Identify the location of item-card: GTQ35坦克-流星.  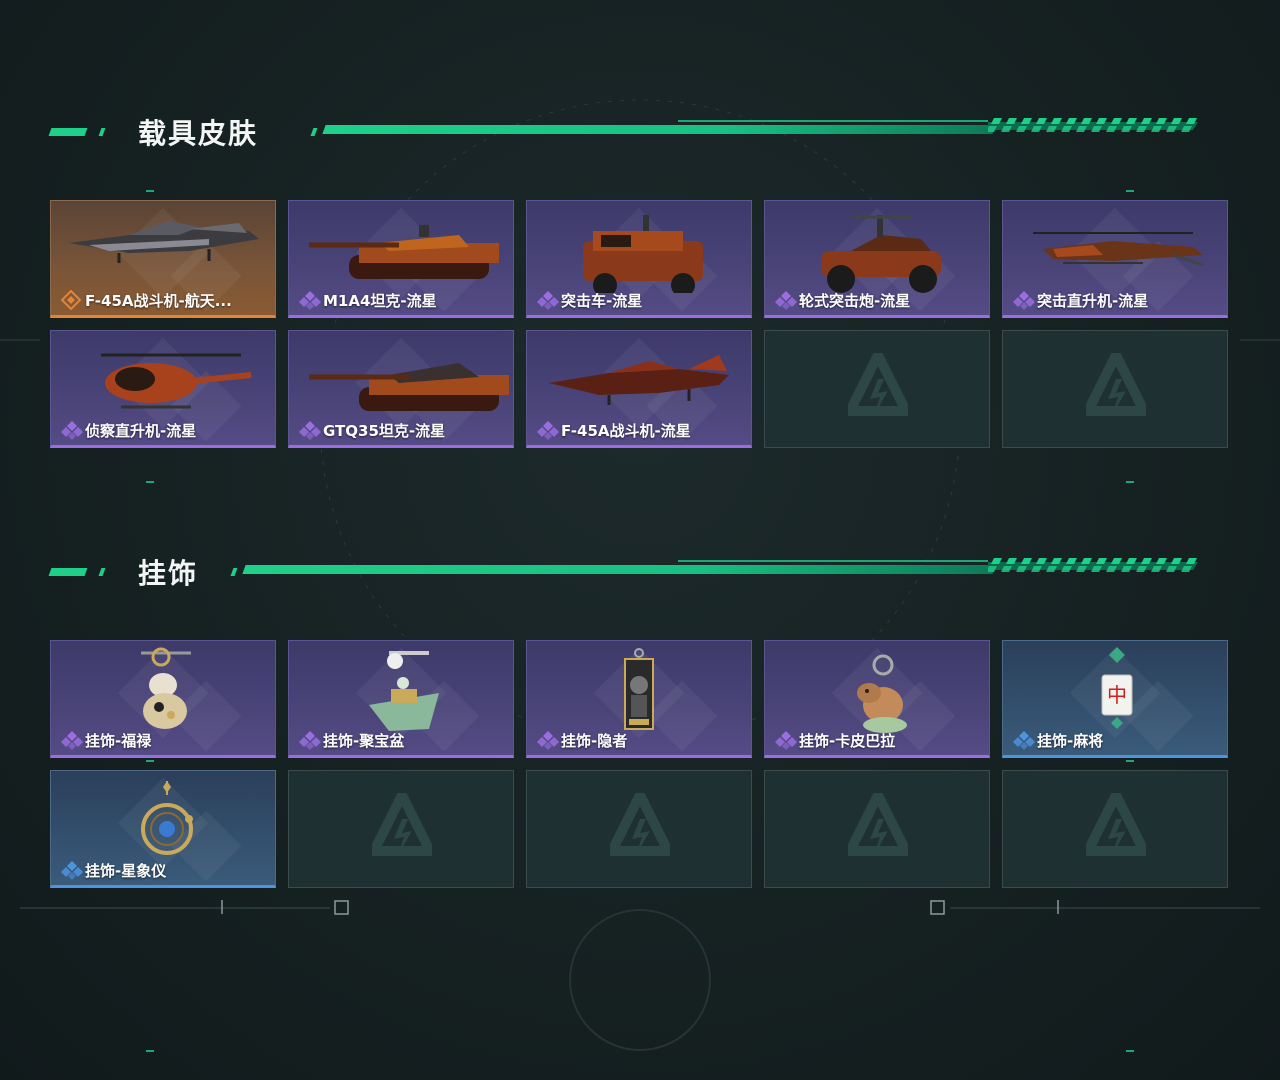
(401, 389).